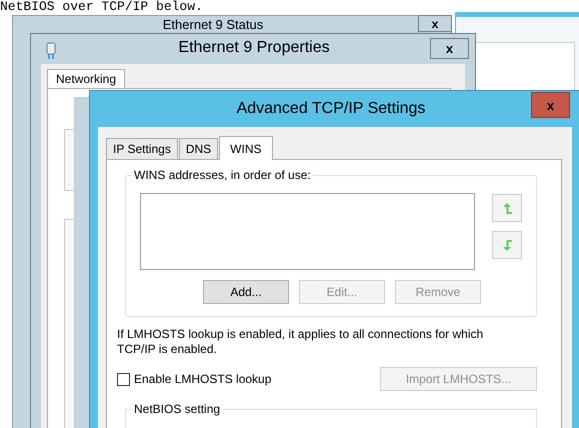 Image resolution: width=579 pixels, height=428 pixels. Describe the element at coordinates (300, 342) in the screenshot. I see `info-text: If LMHOSTS lookup is enabled, it applies to all connections for which TCP/IP is enabled.` at that location.